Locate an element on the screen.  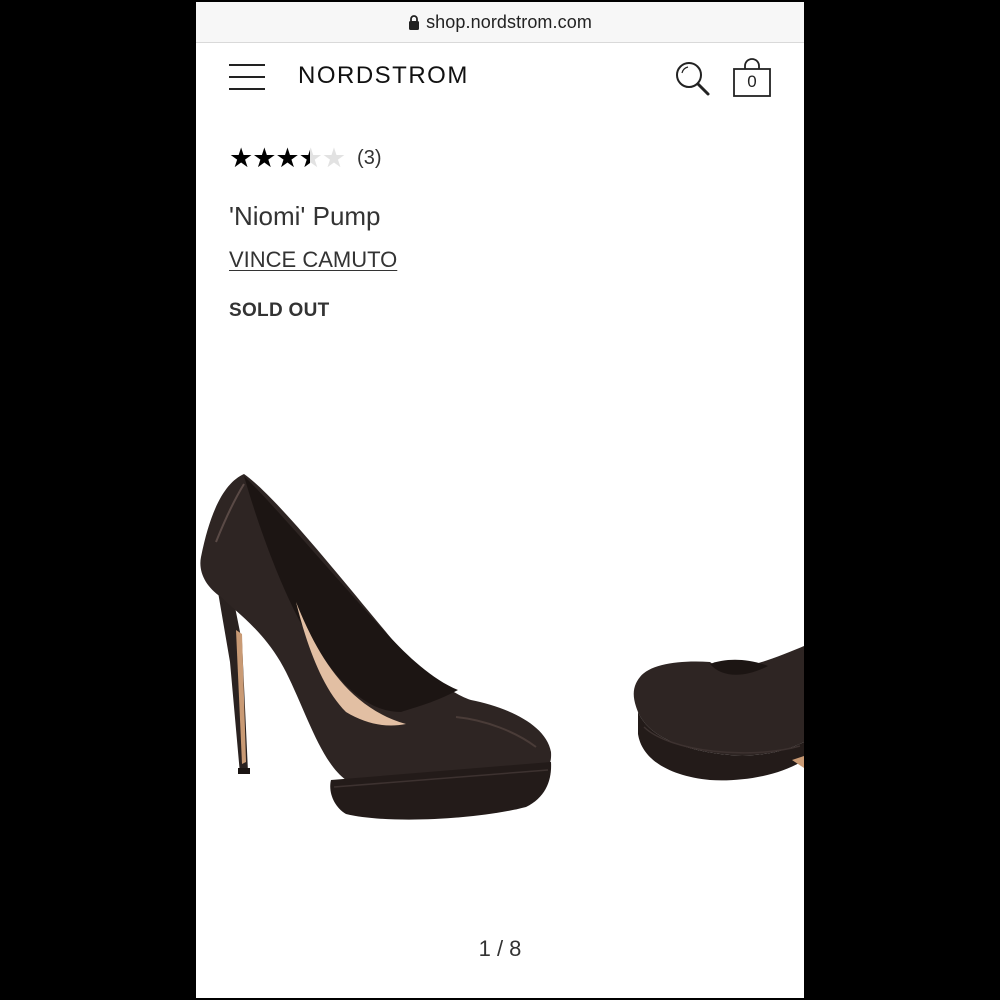
lock-icon is located at coordinates (414, 22).